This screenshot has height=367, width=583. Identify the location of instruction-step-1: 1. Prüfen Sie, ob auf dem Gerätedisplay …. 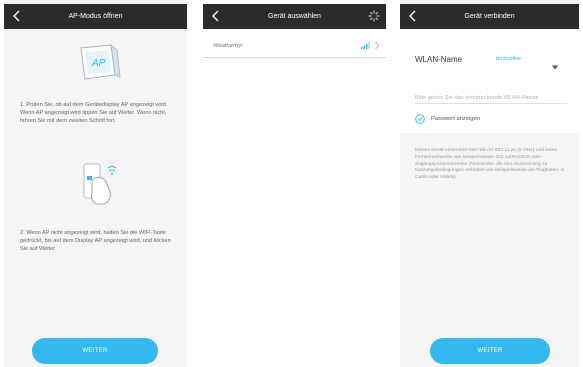
(94, 113).